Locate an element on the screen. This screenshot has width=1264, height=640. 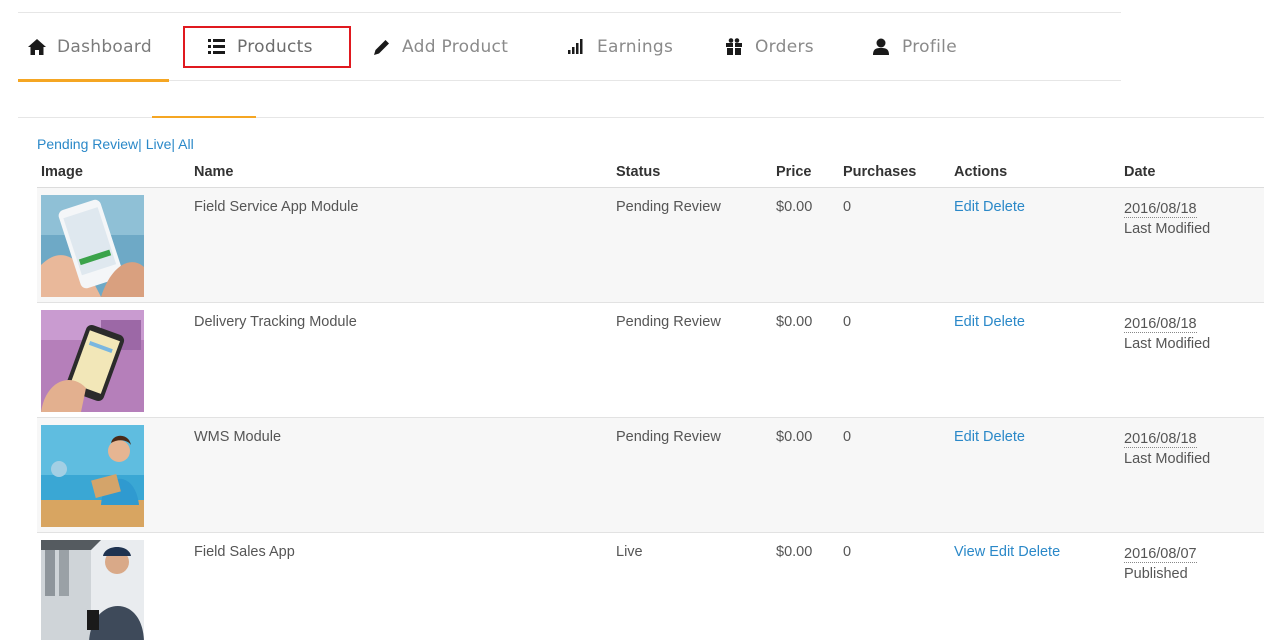
tab-products: Products is located at coordinates (260, 46).